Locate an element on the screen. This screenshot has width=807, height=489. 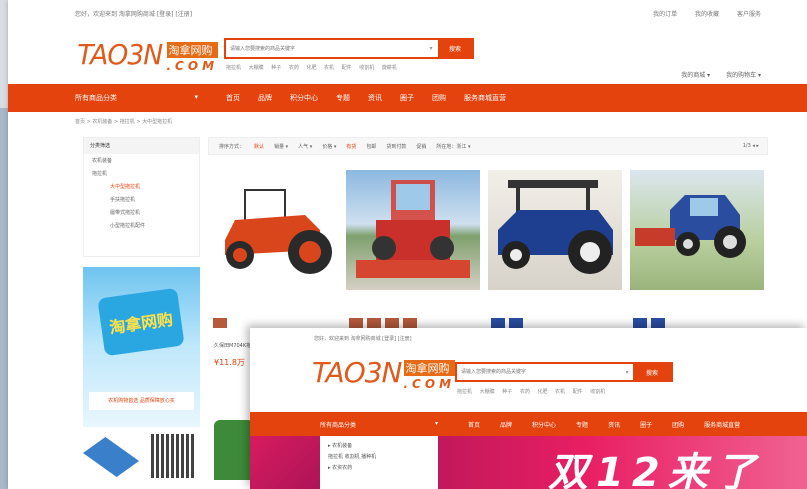
sidebar-subitem: 履带式拖拉机 is located at coordinates (141, 212).